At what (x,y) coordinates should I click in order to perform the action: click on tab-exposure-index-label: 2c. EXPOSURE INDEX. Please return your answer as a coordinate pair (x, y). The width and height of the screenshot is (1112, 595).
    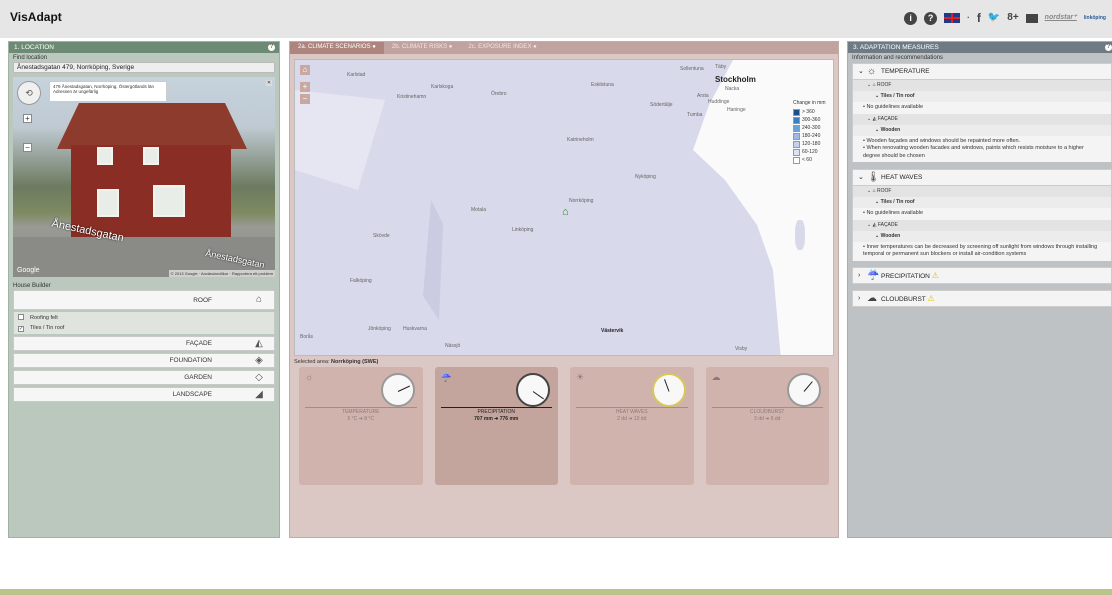
    Looking at the image, I should click on (500, 47).